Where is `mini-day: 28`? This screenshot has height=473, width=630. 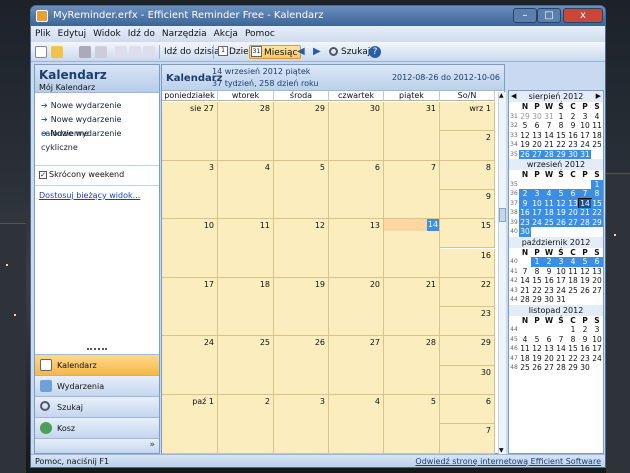
mini-day: 28 is located at coordinates (525, 300).